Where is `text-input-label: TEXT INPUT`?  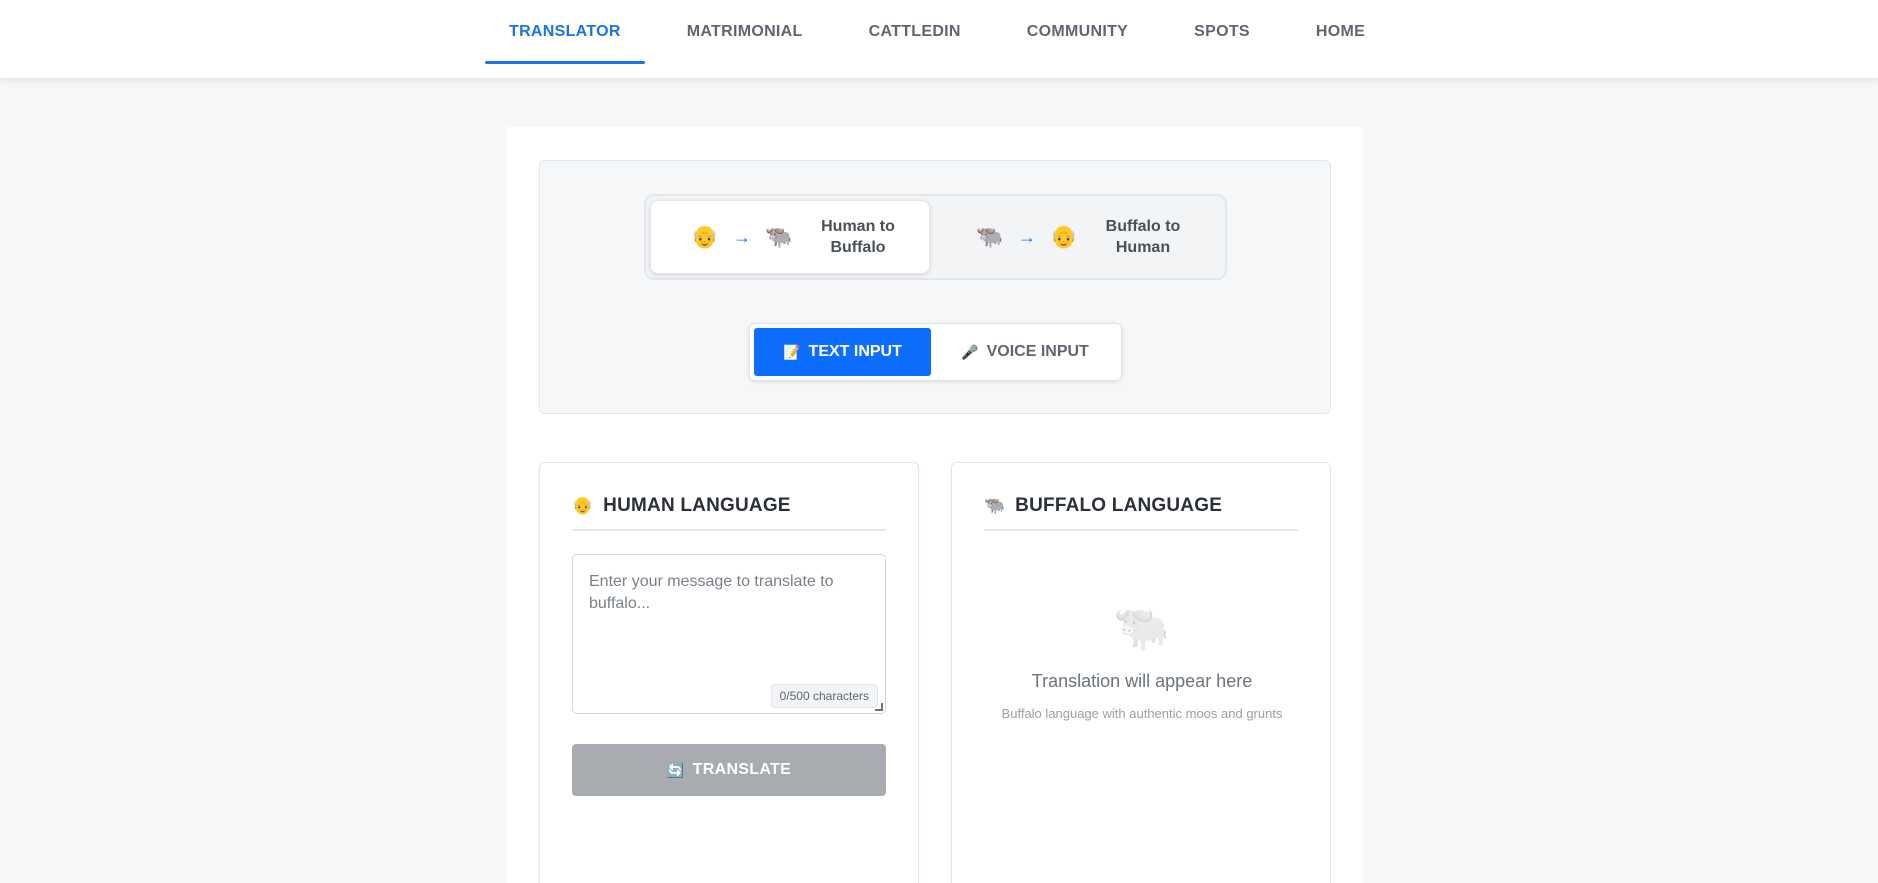 text-input-label: TEXT INPUT is located at coordinates (855, 351).